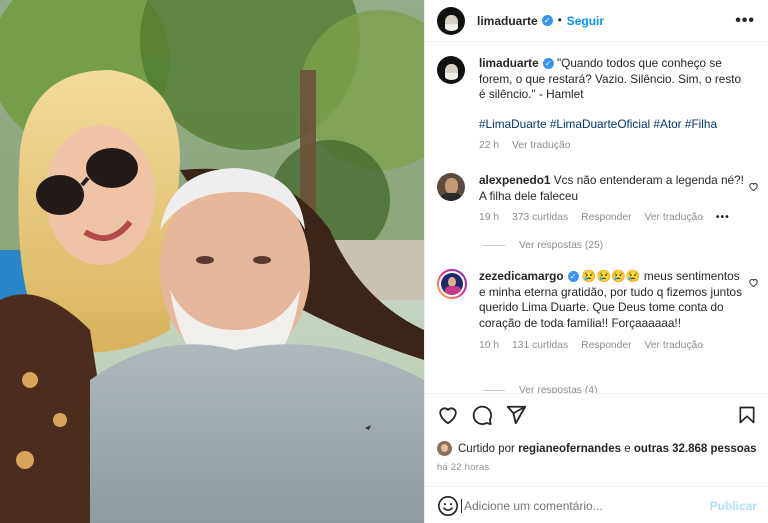 The image size is (768, 523). Describe the element at coordinates (745, 21) in the screenshot. I see `more-options-icon: •••` at that location.